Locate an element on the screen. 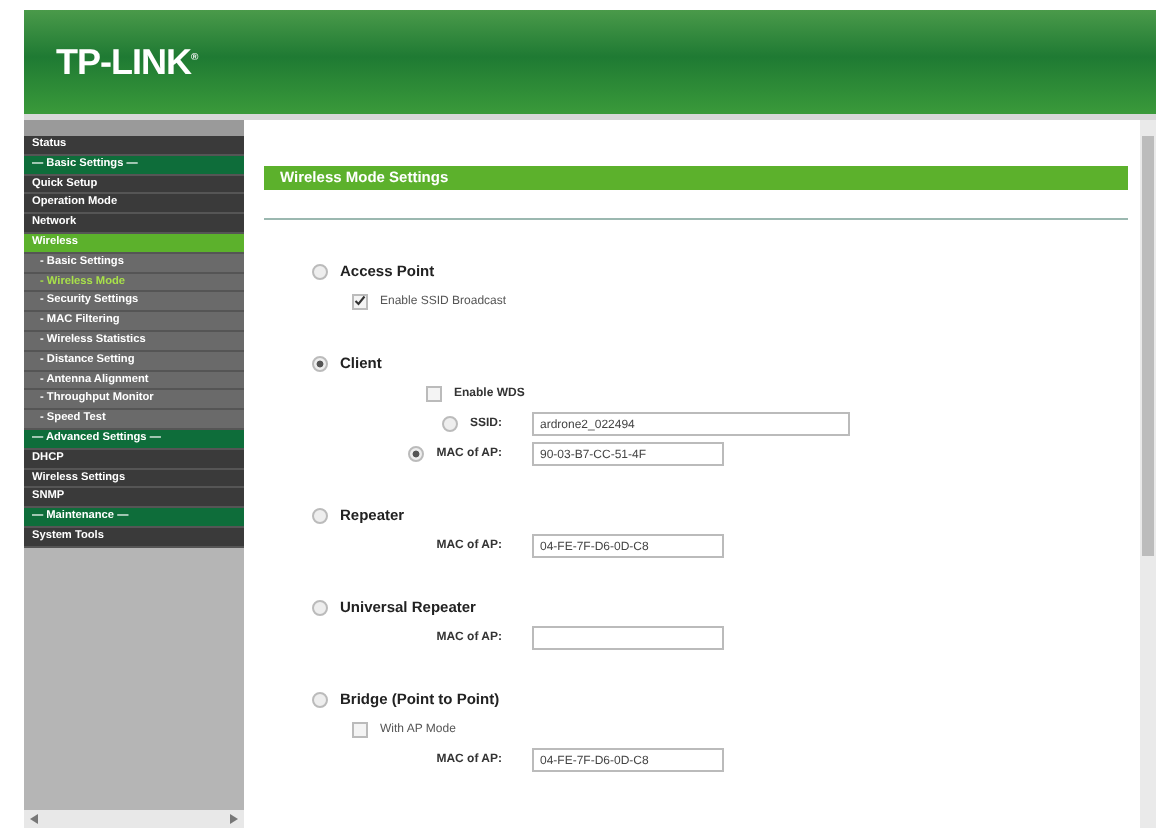  text-field is located at coordinates (628, 637).